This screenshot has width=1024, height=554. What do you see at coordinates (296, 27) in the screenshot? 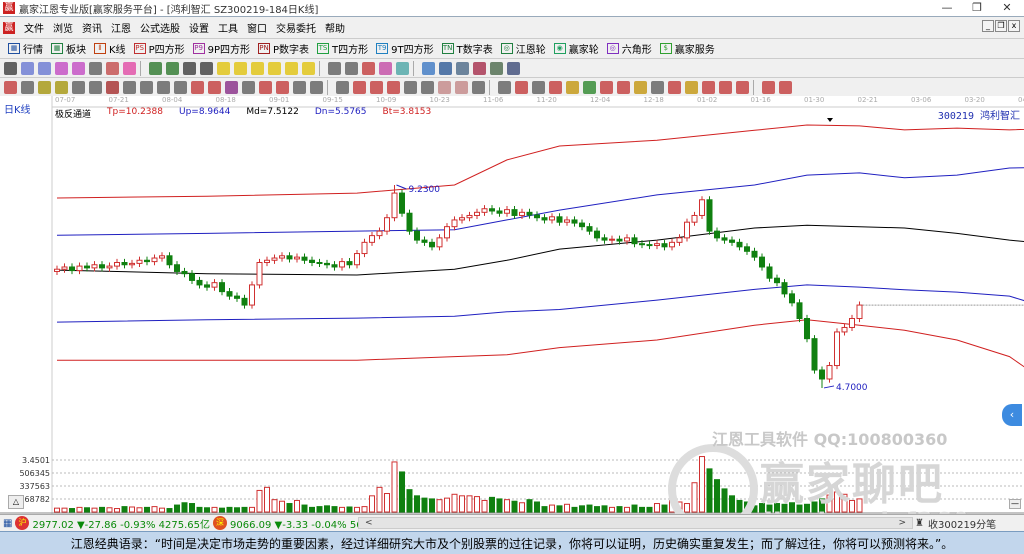
I see `menu-item: 交易委托` at bounding box center [296, 27].